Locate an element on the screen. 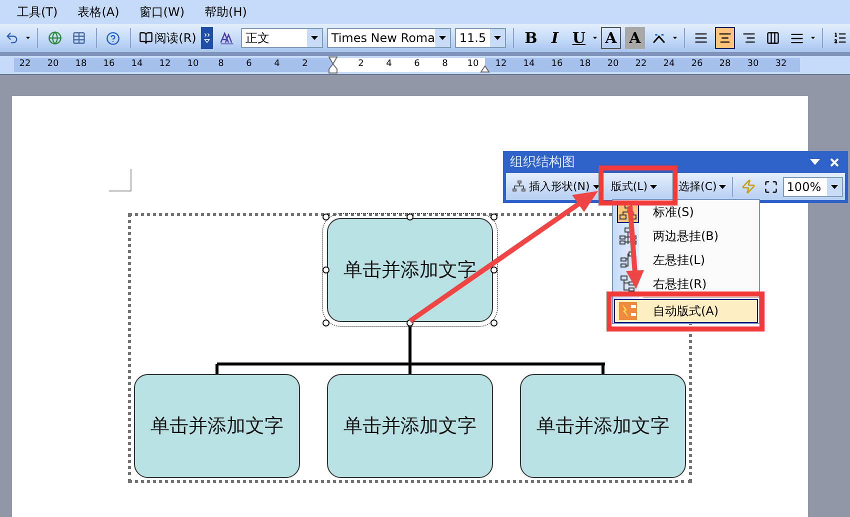 This screenshot has width=850, height=517. ruler-number: 28 is located at coordinates (725, 64).